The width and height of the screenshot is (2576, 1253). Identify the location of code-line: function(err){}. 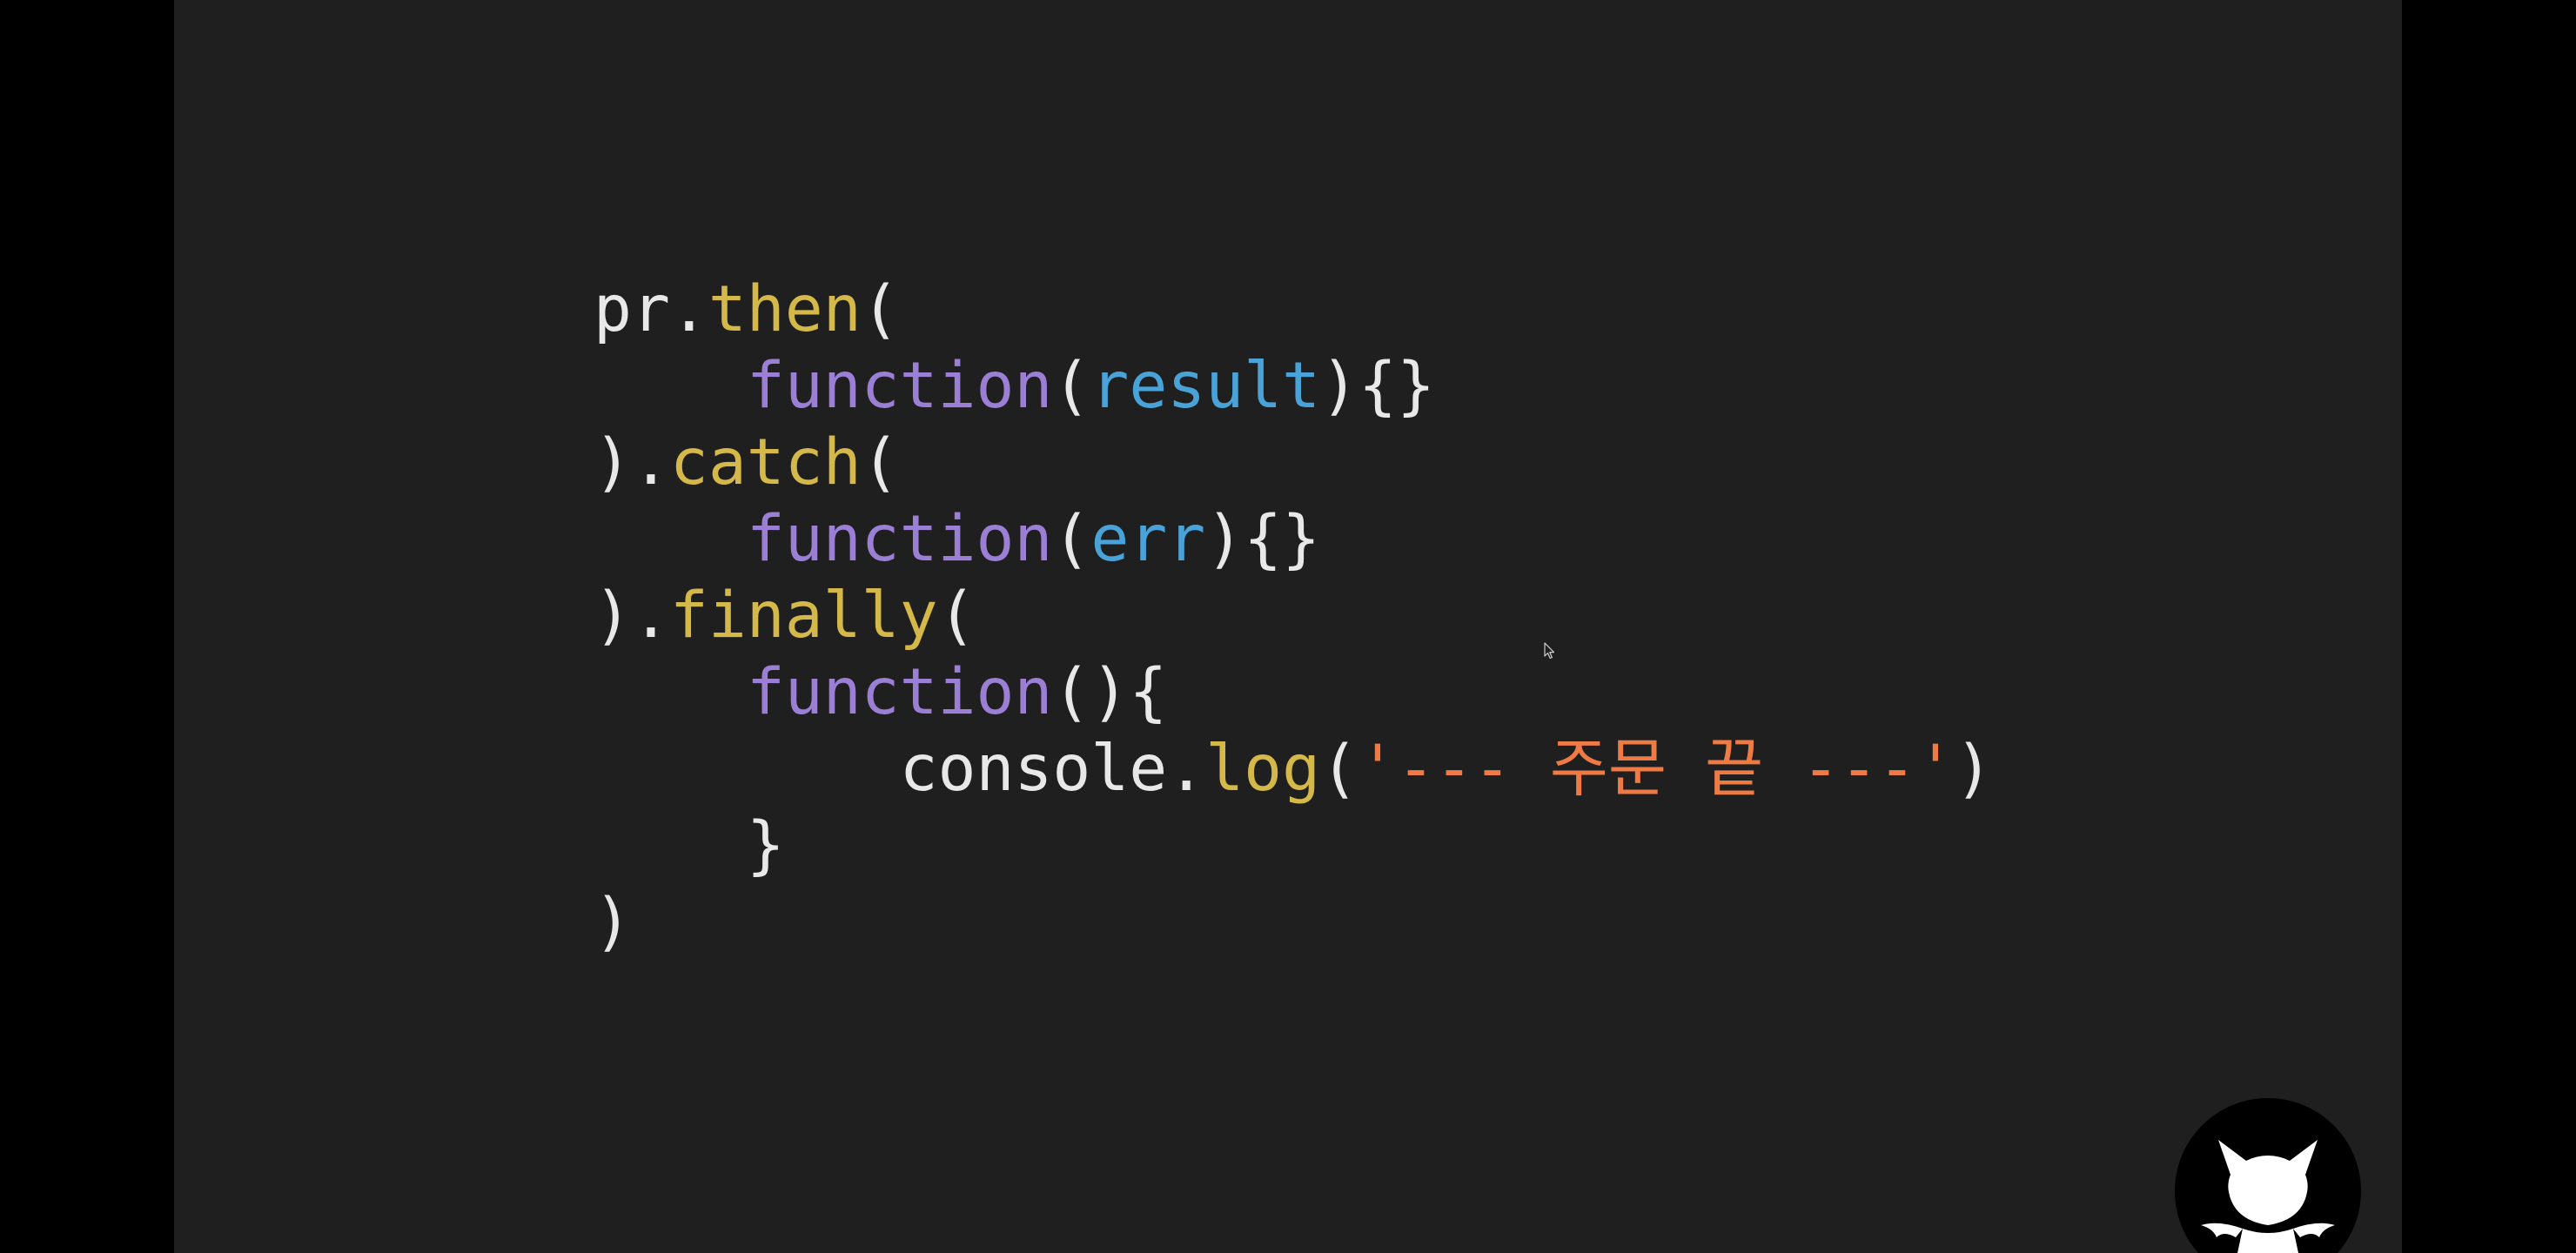
(1293, 539).